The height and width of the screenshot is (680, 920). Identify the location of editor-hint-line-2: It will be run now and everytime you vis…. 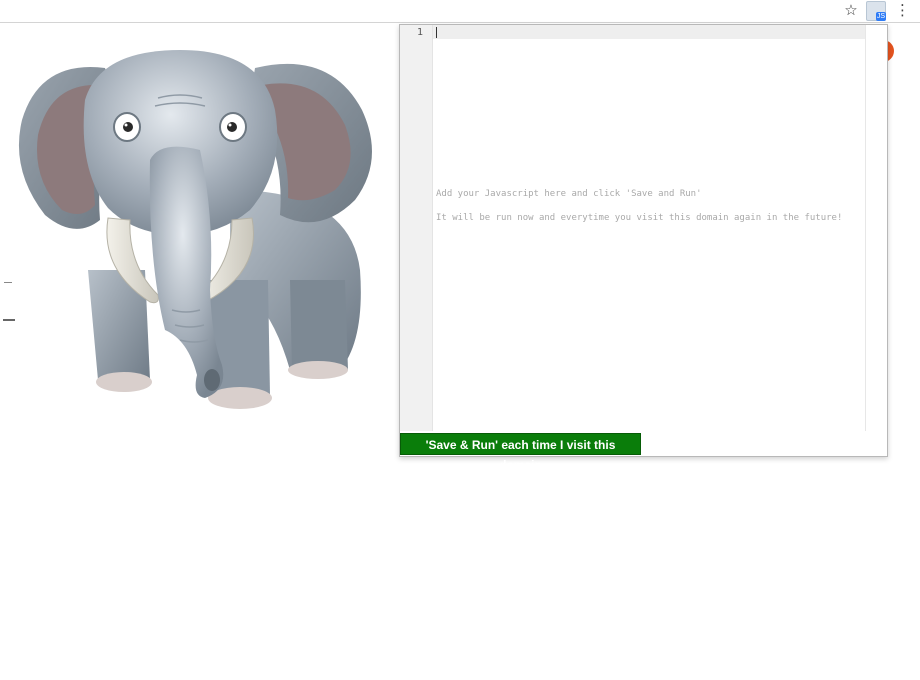
(639, 218).